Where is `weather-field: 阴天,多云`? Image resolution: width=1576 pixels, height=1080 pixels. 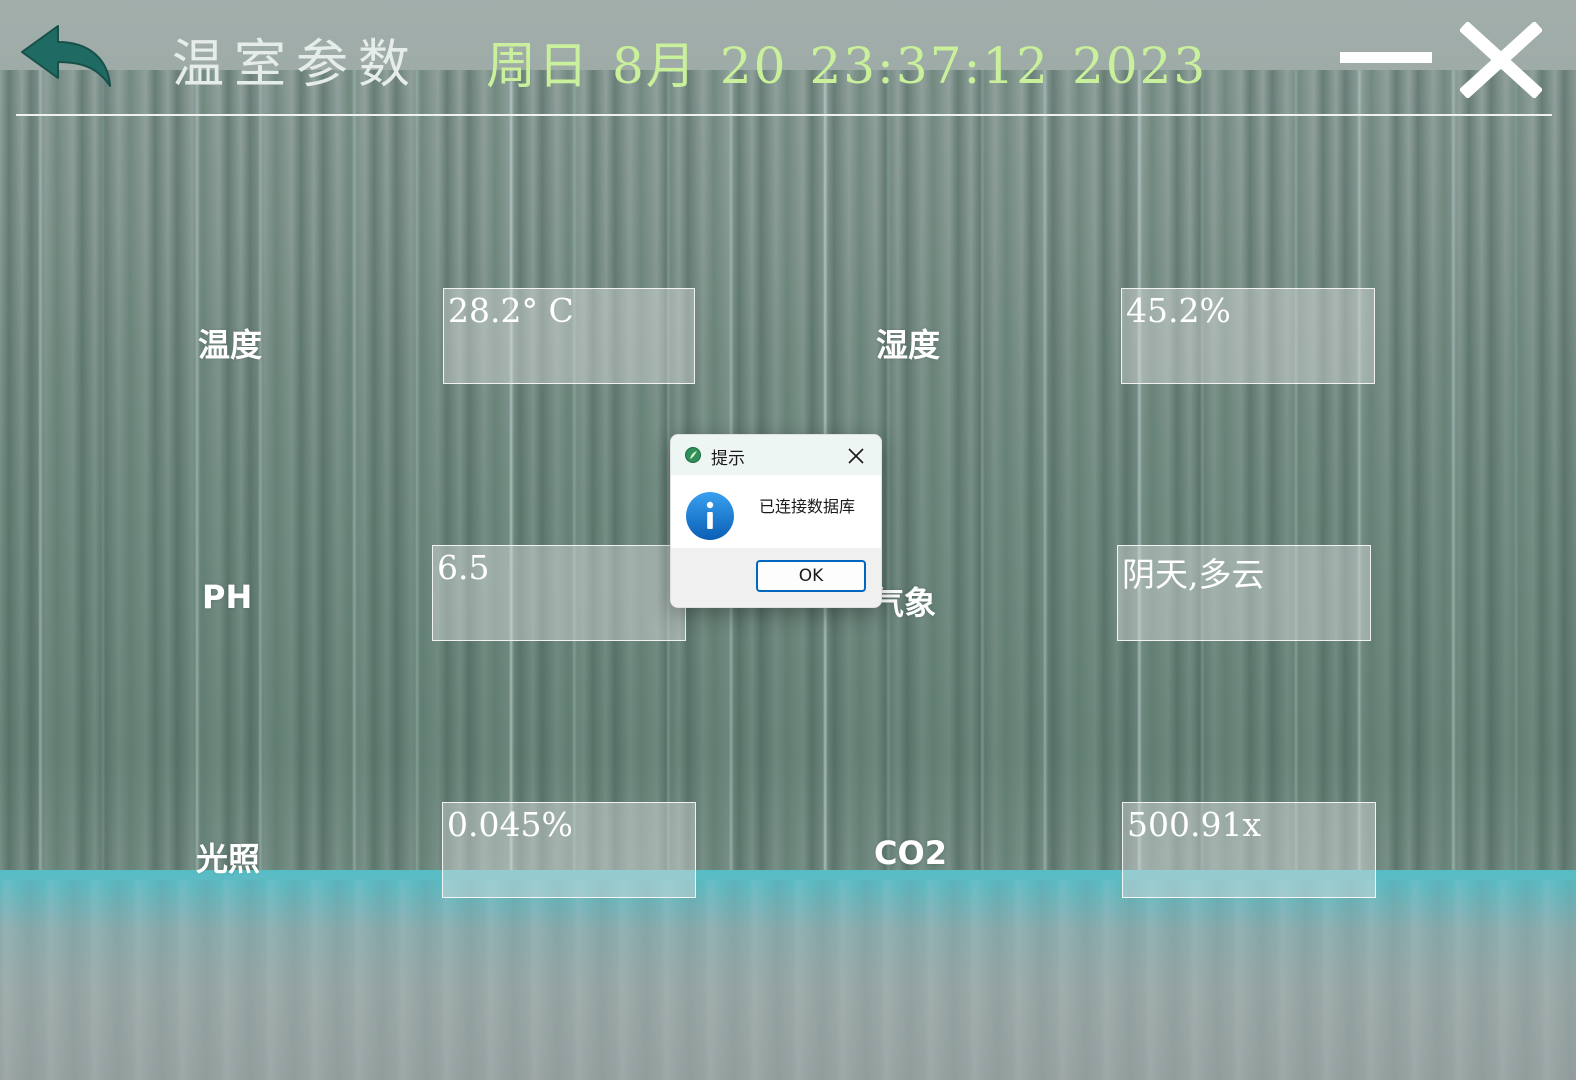 weather-field: 阴天,多云 is located at coordinates (1244, 593).